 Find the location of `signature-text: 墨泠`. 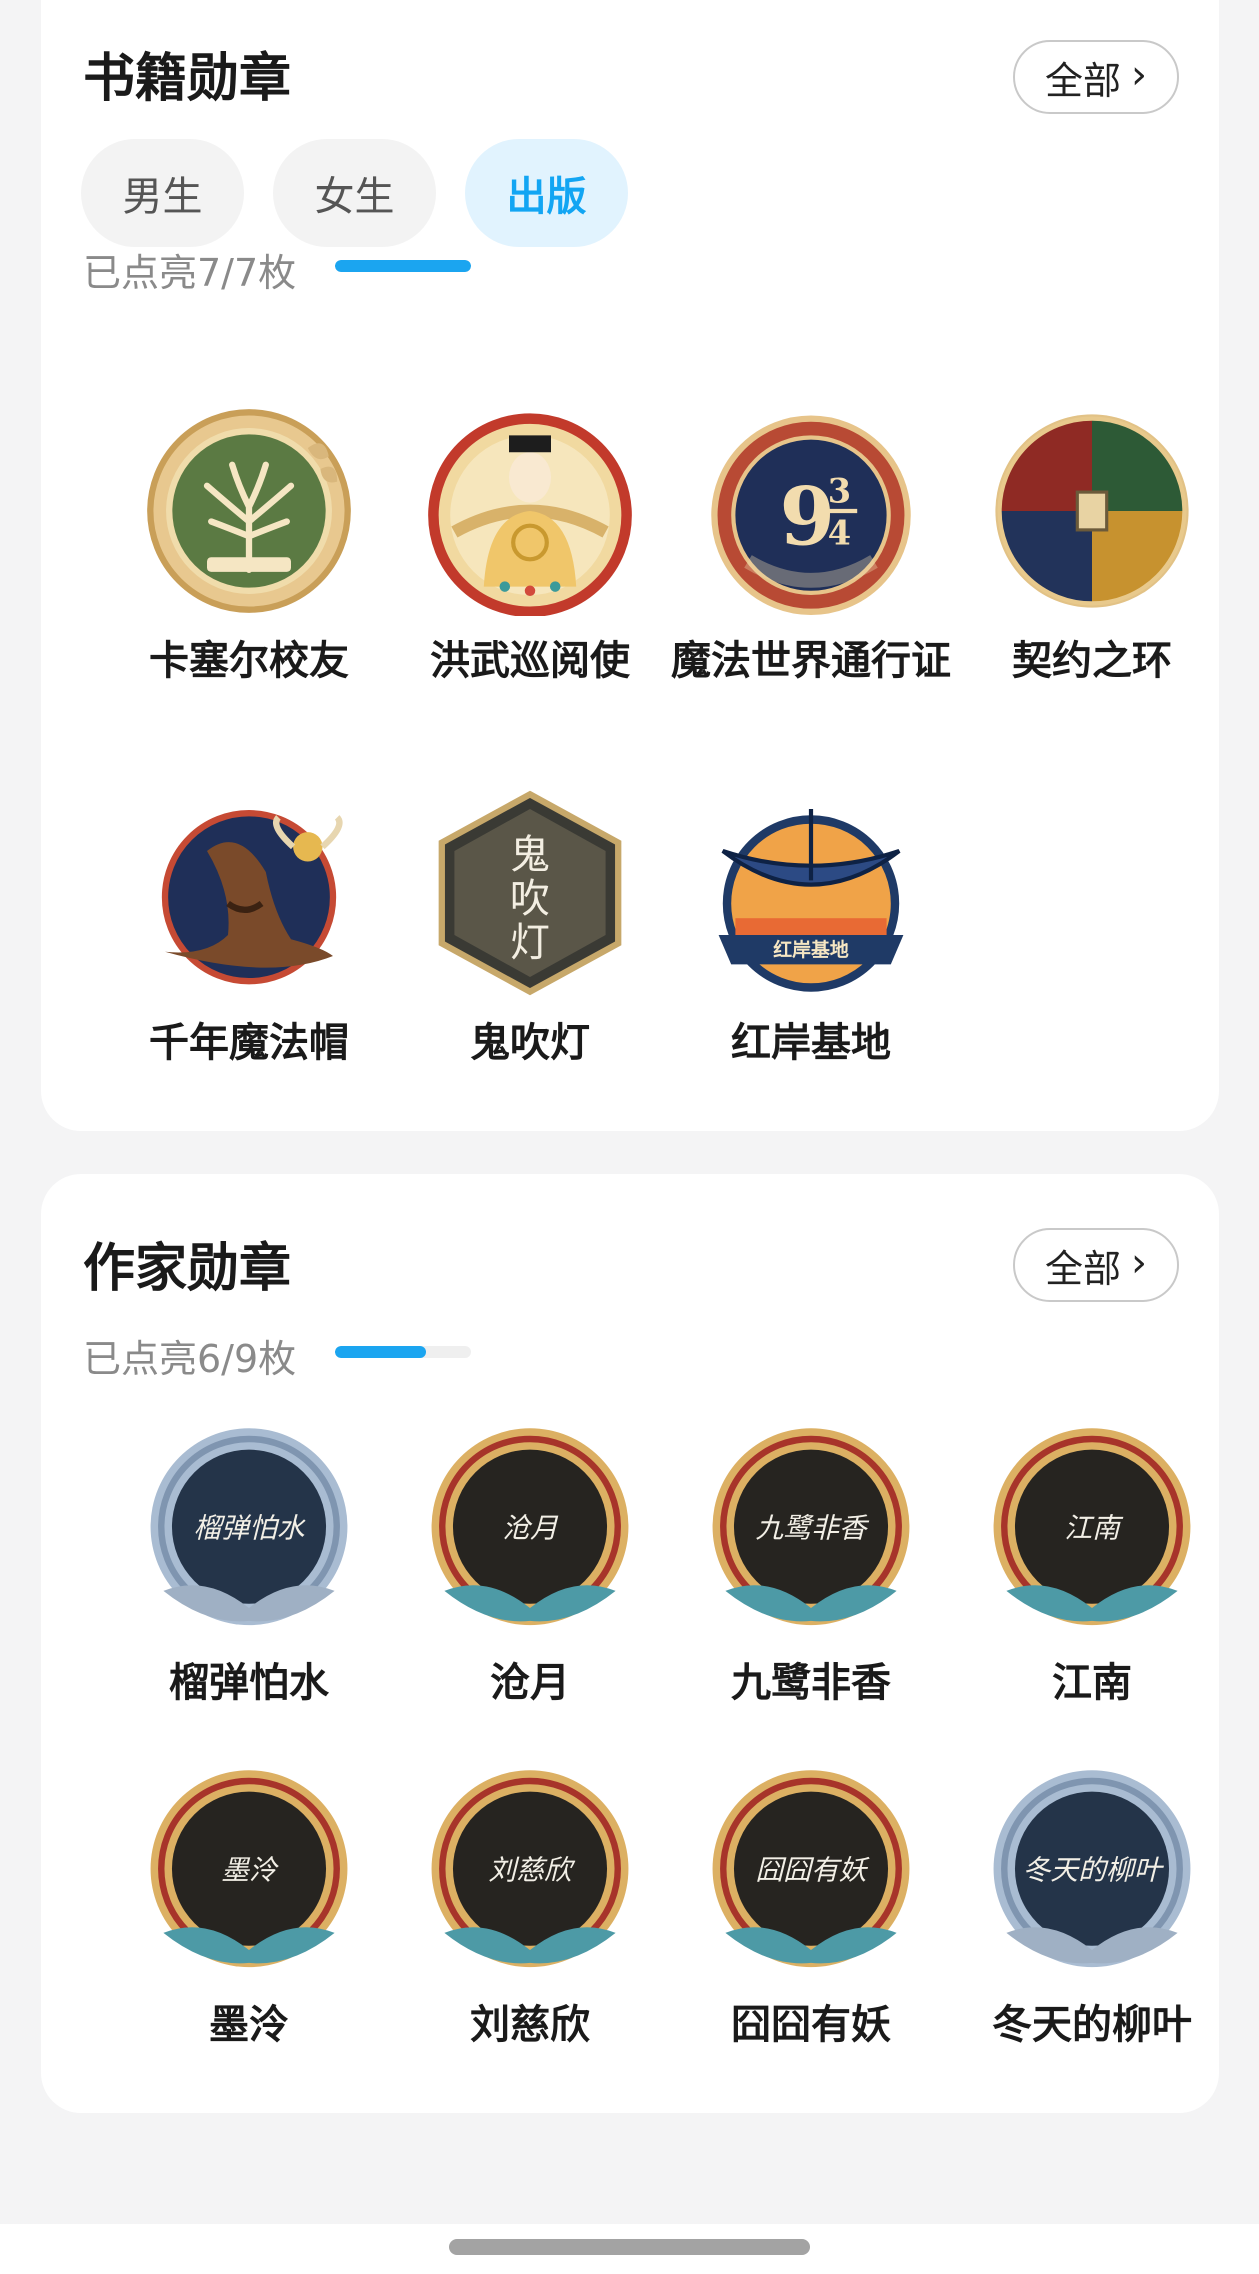

signature-text: 墨泠 is located at coordinates (250, 1869).